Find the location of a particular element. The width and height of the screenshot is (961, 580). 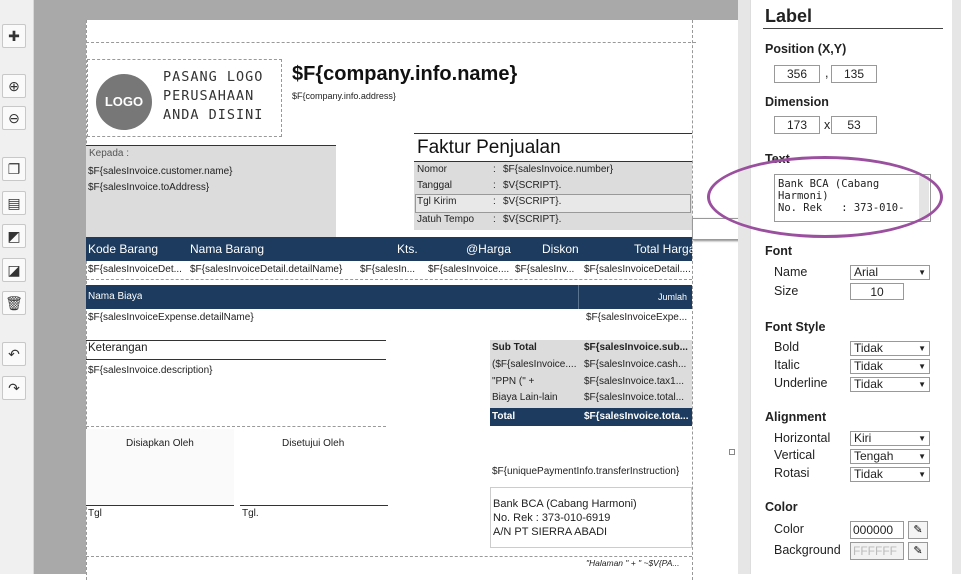

pos-y-input: 135 is located at coordinates (854, 74).